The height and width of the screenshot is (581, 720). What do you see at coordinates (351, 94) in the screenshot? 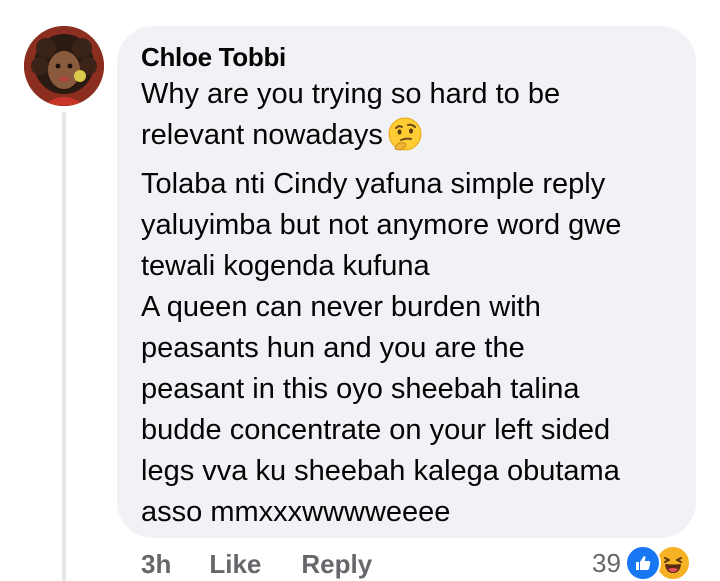
I see `comment-line: Why are you trying so hard to be` at bounding box center [351, 94].